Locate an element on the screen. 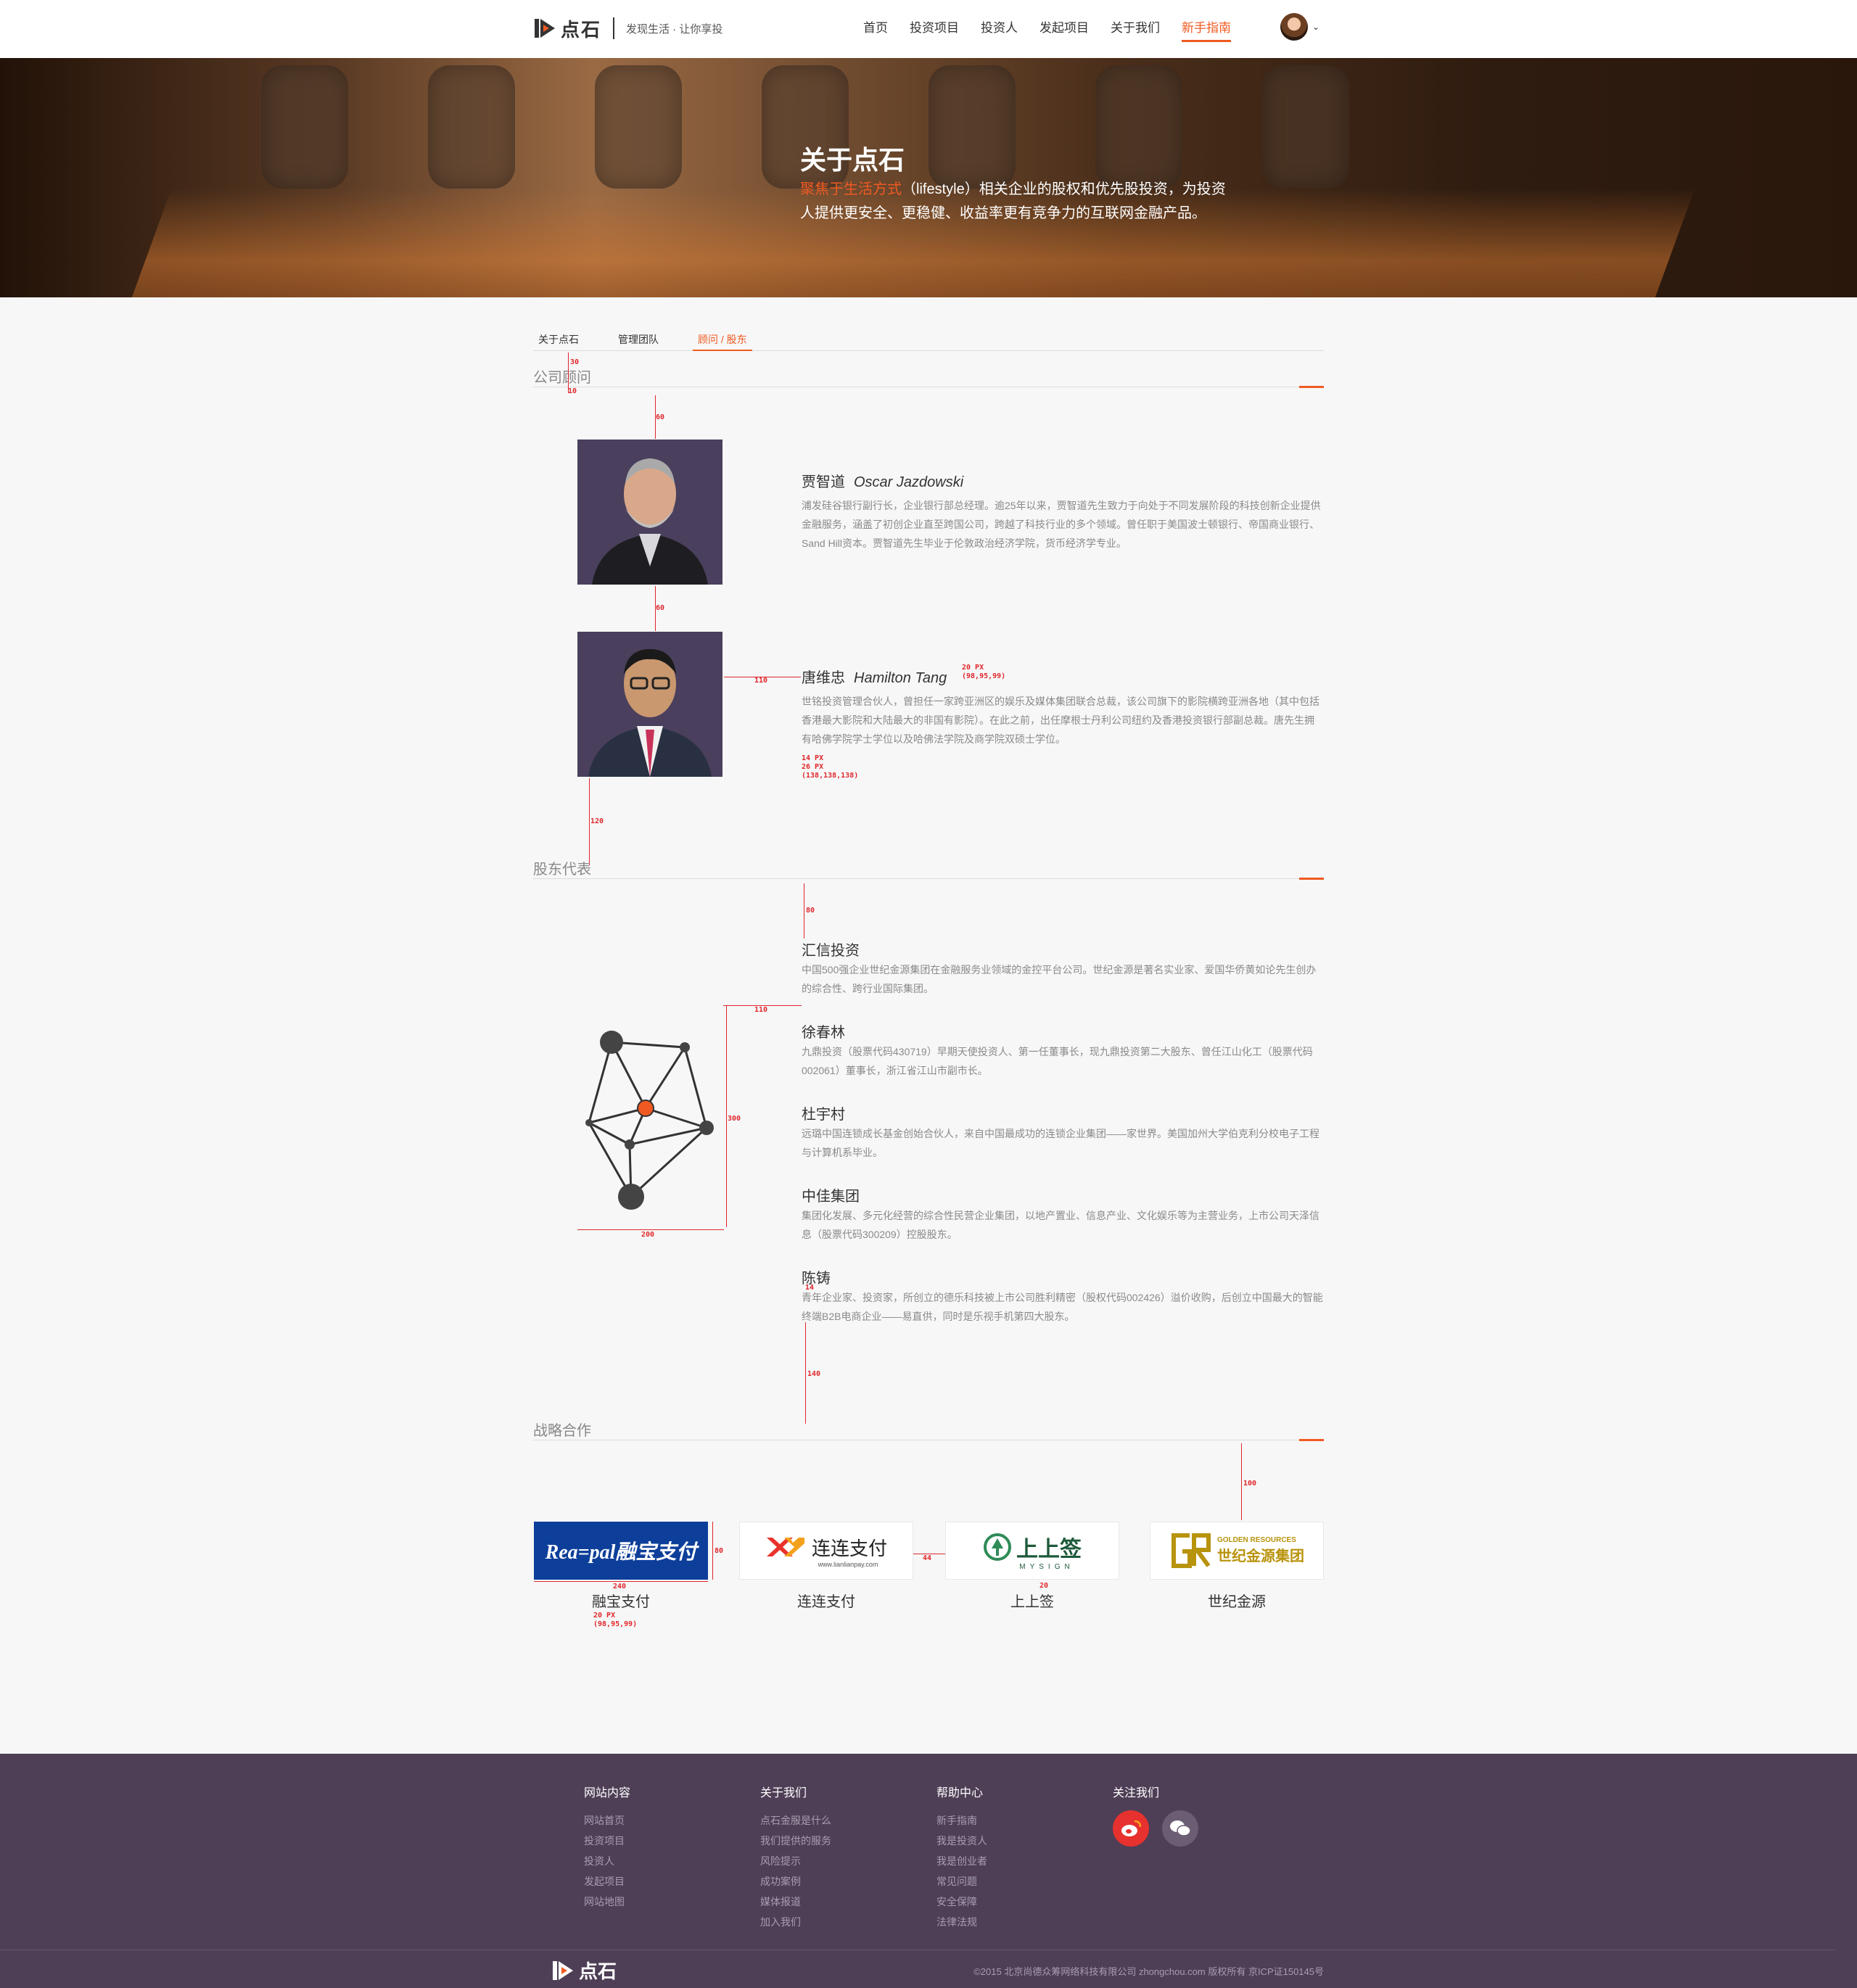  tab-advisors: 顾问 / 股东 is located at coordinates (722, 341).